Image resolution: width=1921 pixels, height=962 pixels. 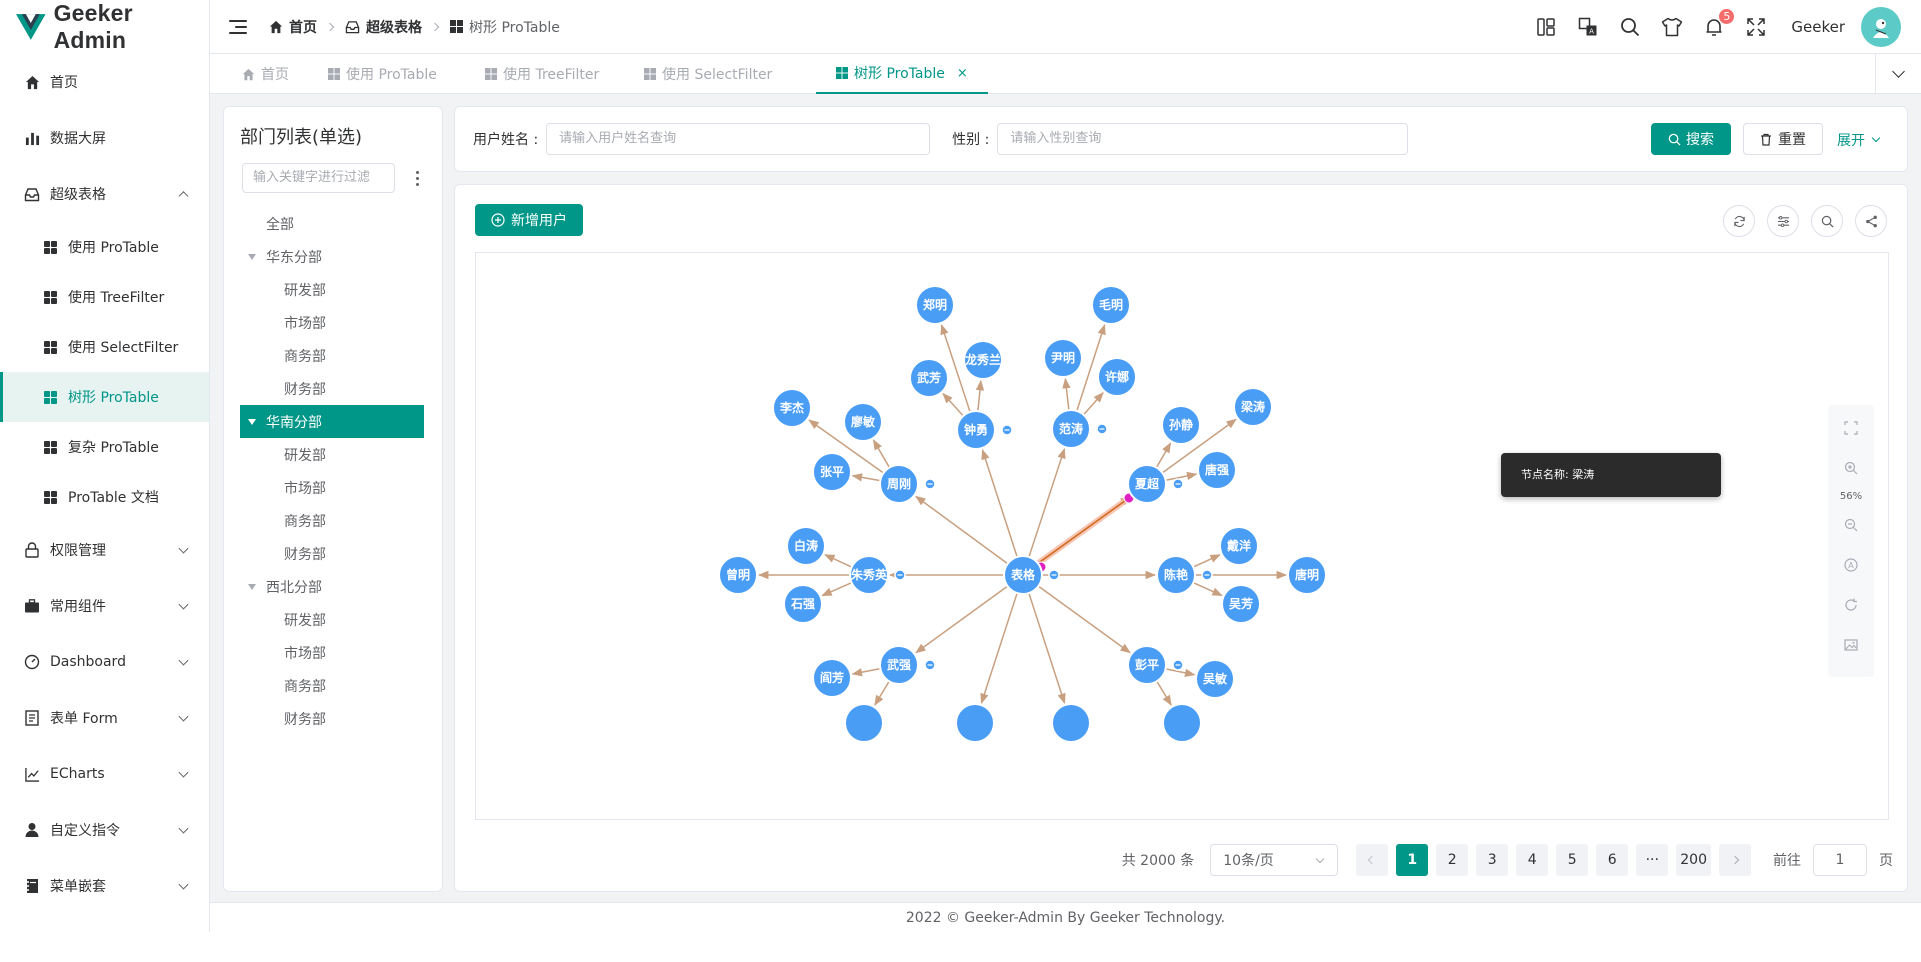 I want to click on graph-node: 曾明, so click(x=738, y=575).